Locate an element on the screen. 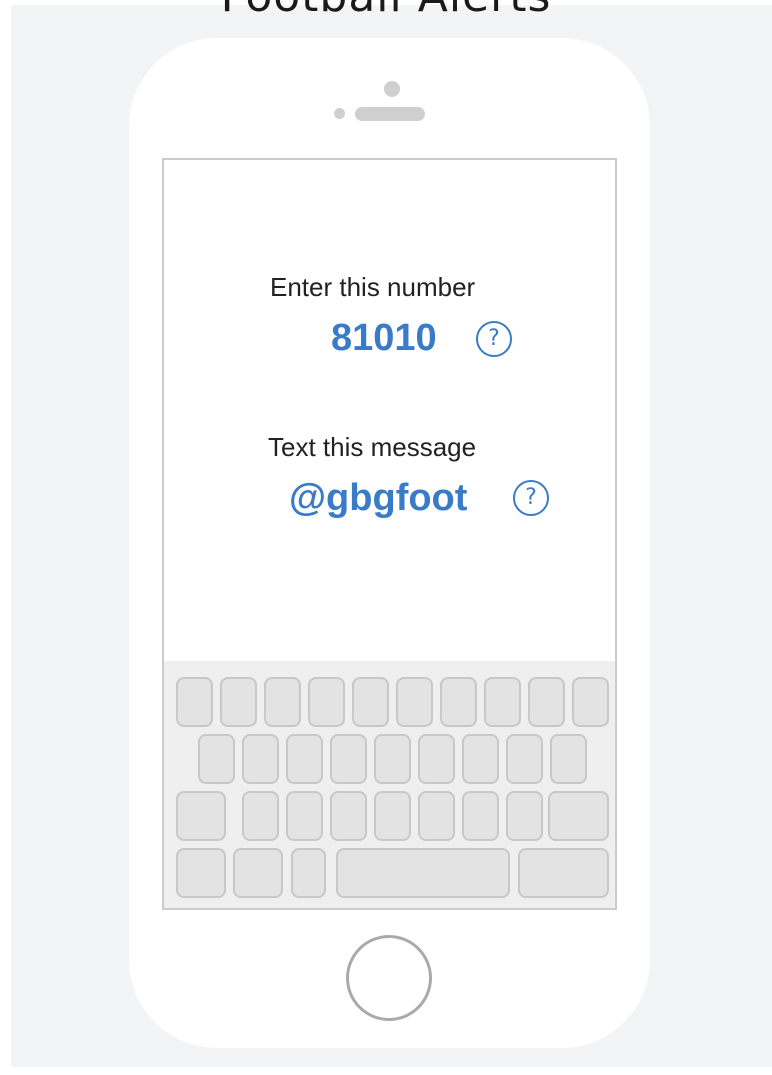 The image size is (772, 1075). keyword-message: @gbgfoot is located at coordinates (378, 498).